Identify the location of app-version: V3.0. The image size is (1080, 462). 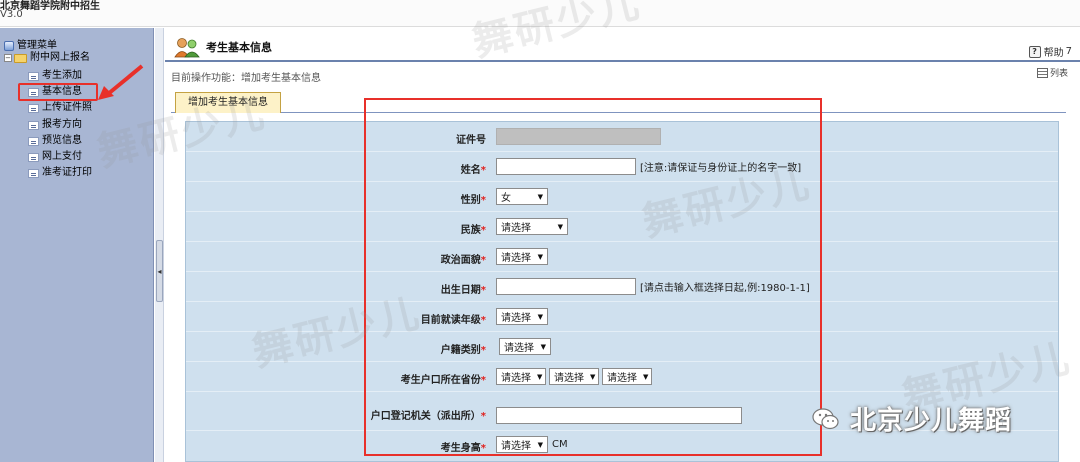
(11, 14).